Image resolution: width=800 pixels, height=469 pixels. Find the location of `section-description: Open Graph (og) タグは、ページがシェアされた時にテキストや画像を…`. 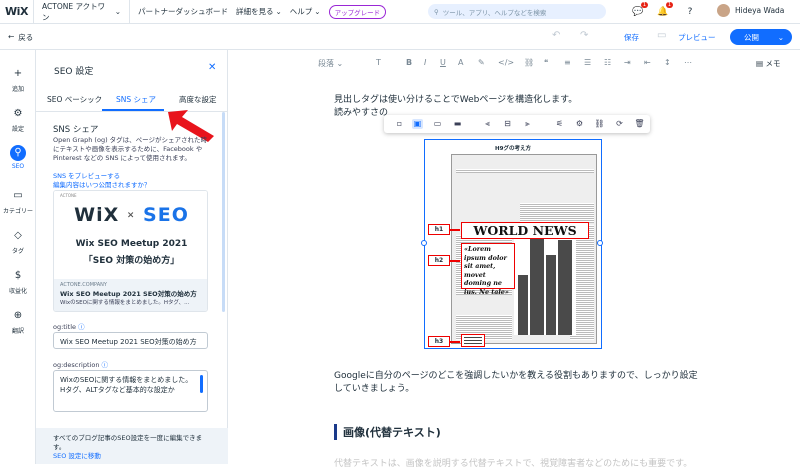

section-description: Open Graph (og) タグは、ページがシェアされた時にテキストや画像を… is located at coordinates (130, 149).